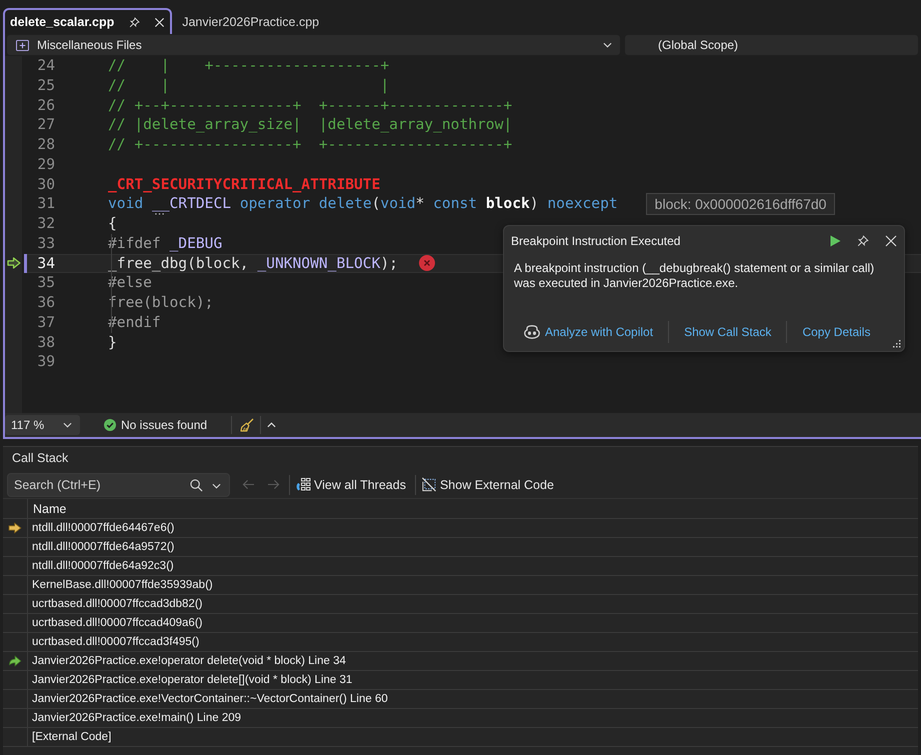 The image size is (921, 755). Describe the element at coordinates (46, 283) in the screenshot. I see `line-number: 35` at that location.